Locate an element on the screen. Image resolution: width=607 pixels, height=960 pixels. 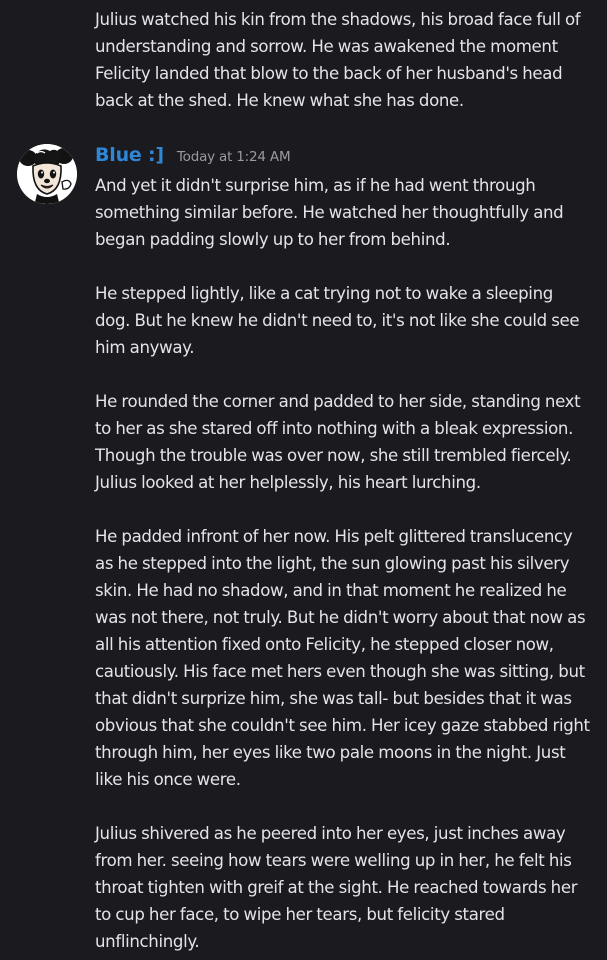
message-timestamp: Today at 1:24 AM is located at coordinates (234, 157).